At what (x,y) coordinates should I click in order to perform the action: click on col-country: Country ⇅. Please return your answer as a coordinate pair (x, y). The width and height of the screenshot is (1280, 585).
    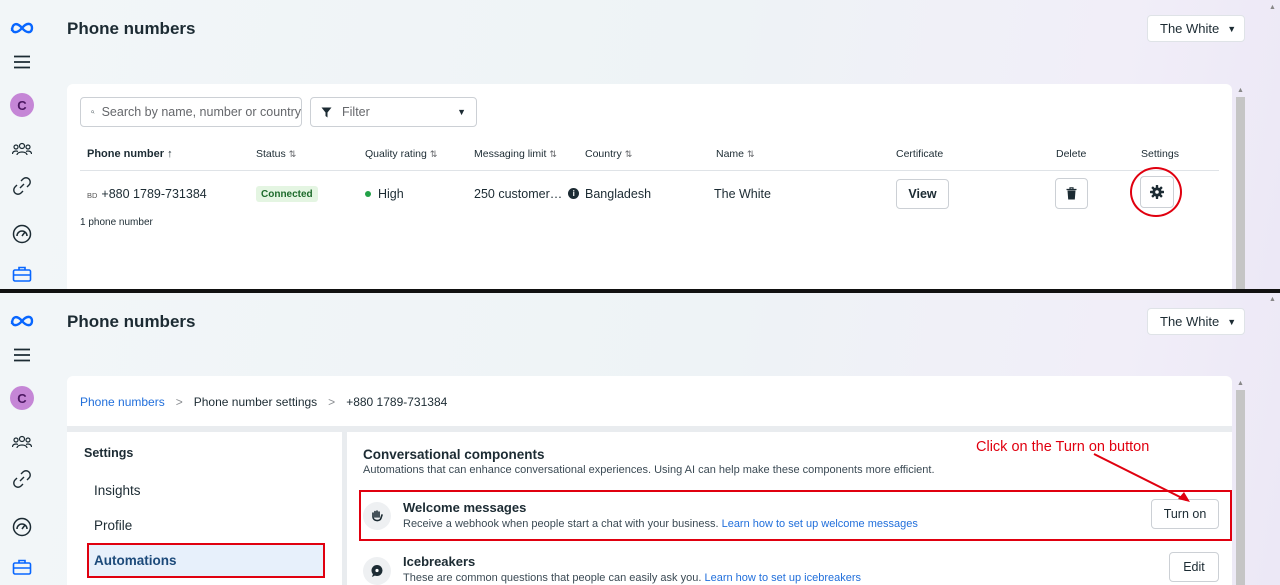
    Looking at the image, I should click on (608, 154).